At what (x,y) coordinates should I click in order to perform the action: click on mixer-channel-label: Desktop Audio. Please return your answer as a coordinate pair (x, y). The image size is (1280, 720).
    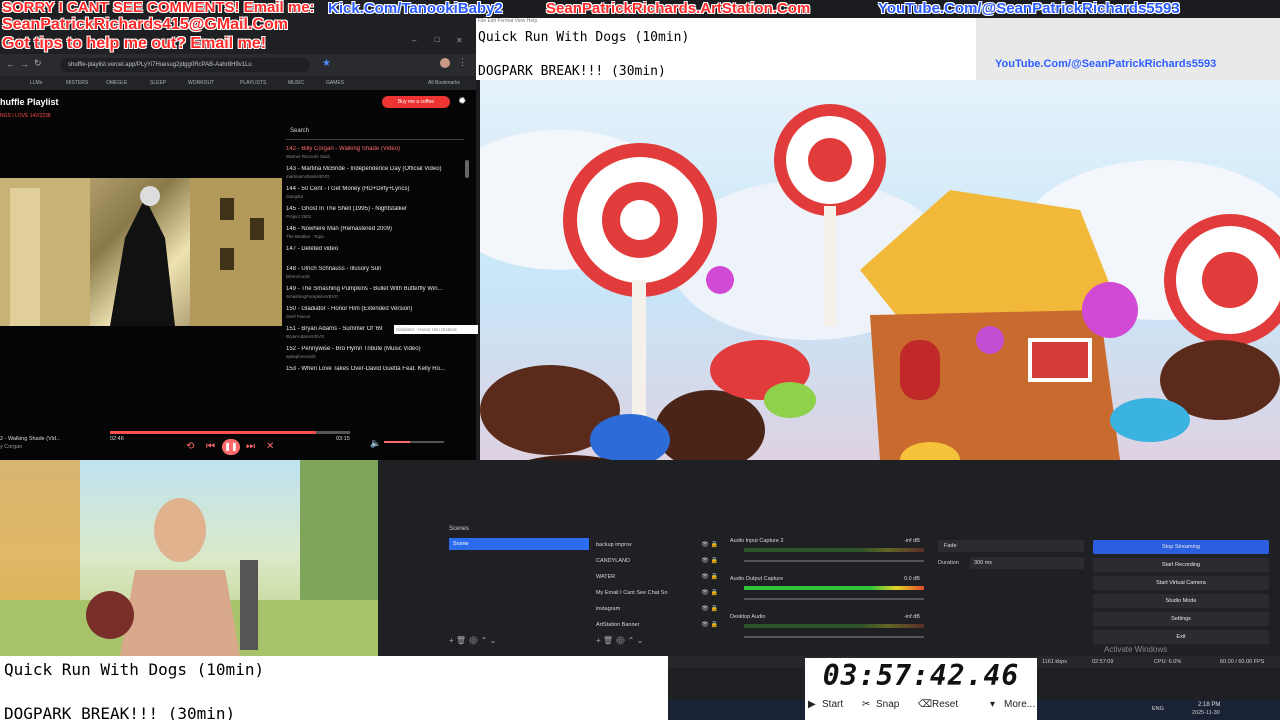
    Looking at the image, I should click on (748, 617).